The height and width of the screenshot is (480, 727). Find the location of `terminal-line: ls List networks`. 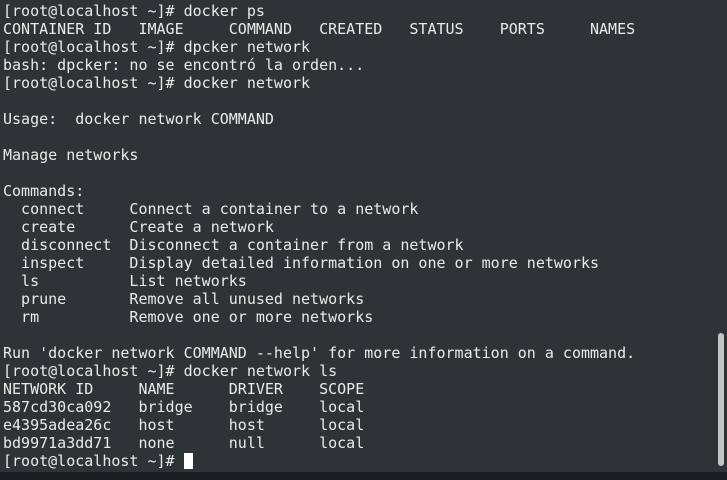

terminal-line: ls List networks is located at coordinates (125, 281).